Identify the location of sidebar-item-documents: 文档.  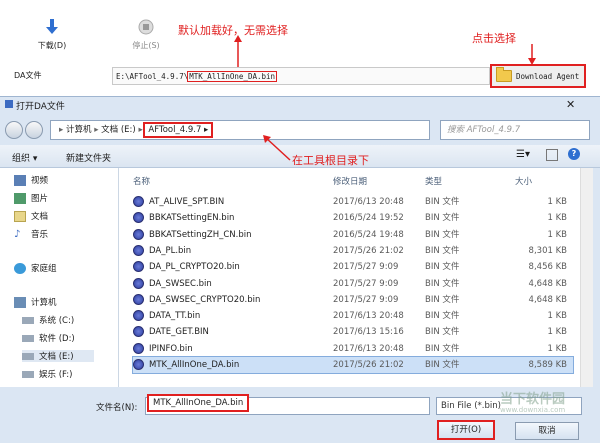
(31, 216).